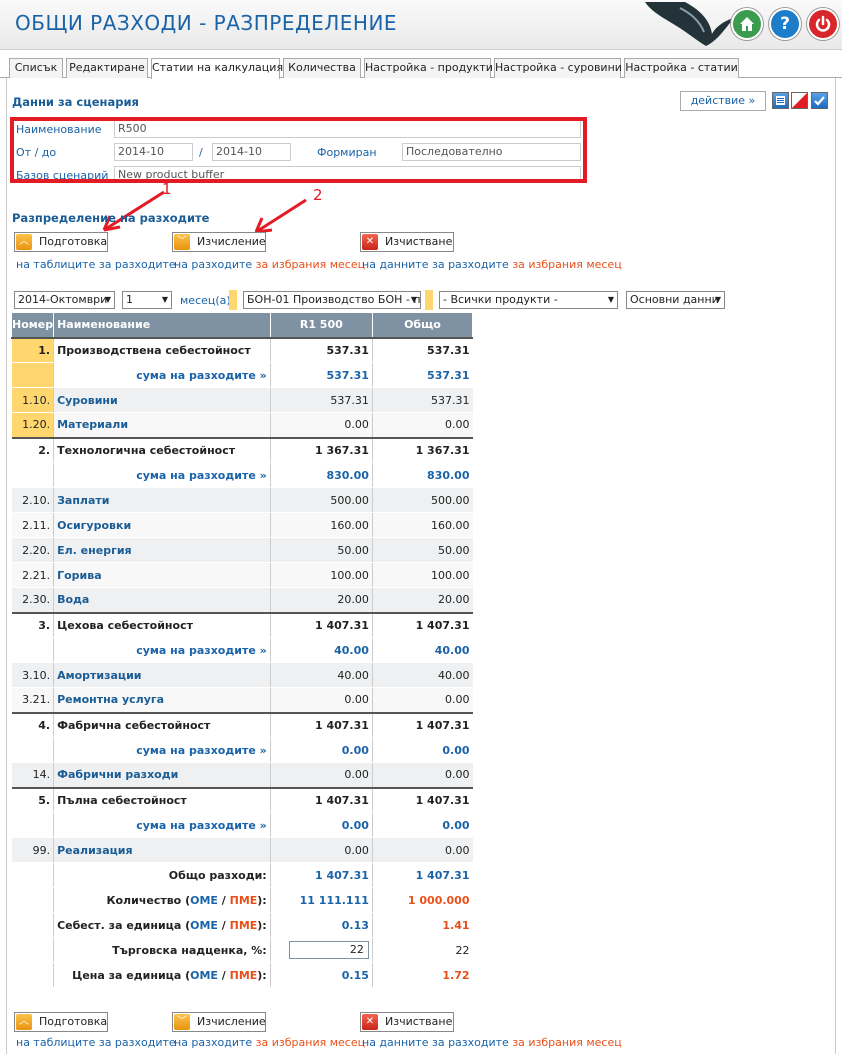 This screenshot has width=842, height=1054. I want to click on item-name-link: Амортизации, so click(162, 675).